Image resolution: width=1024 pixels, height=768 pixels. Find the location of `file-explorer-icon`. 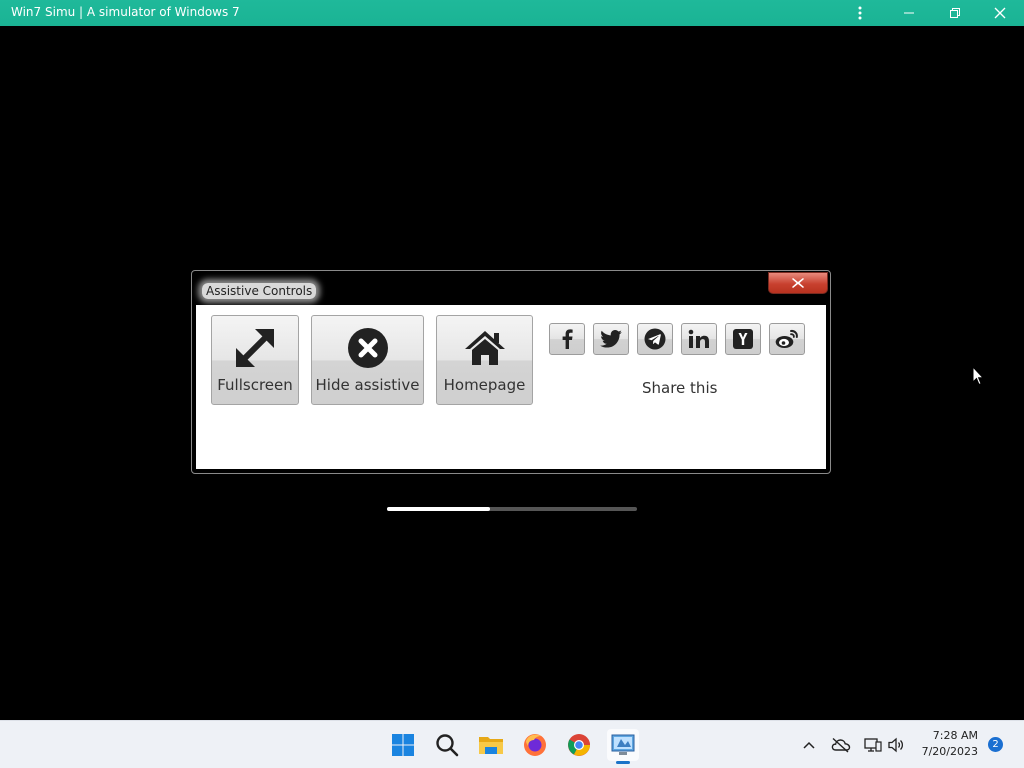

file-explorer-icon is located at coordinates (491, 745).